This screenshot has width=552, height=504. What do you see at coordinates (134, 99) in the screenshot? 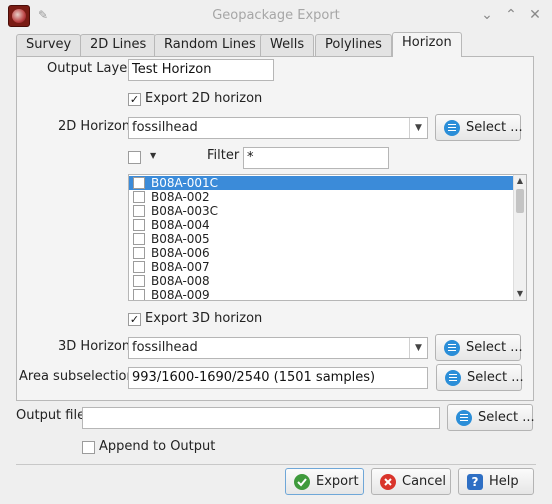
I see `export-2d-checkbox: ✓` at bounding box center [134, 99].